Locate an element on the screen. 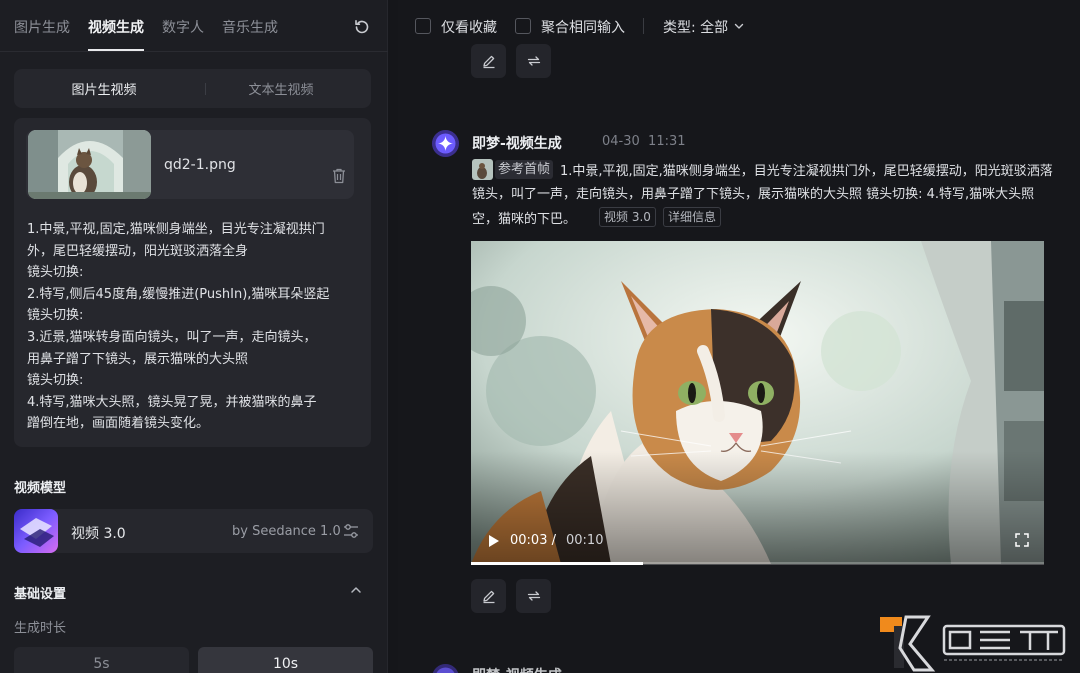 The width and height of the screenshot is (1080, 673). uploaded-file: qd2-1.png is located at coordinates (190, 164).